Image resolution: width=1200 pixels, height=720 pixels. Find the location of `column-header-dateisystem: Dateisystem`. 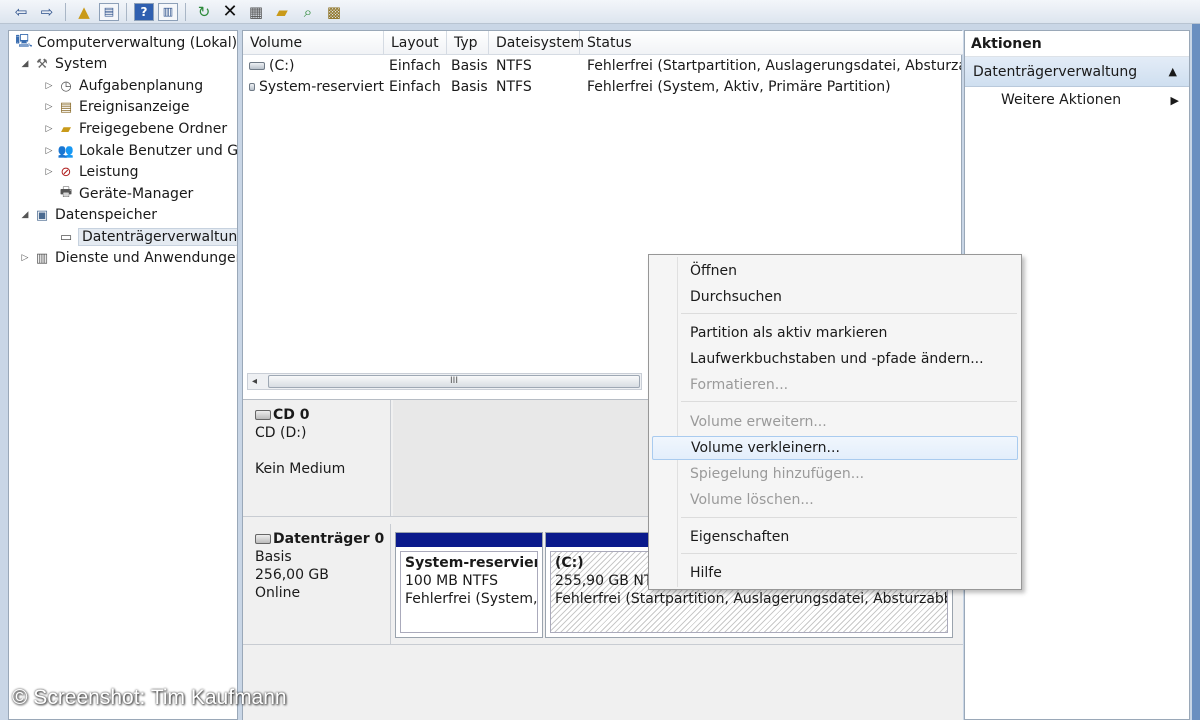

column-header-dateisystem: Dateisystem is located at coordinates (536, 43).